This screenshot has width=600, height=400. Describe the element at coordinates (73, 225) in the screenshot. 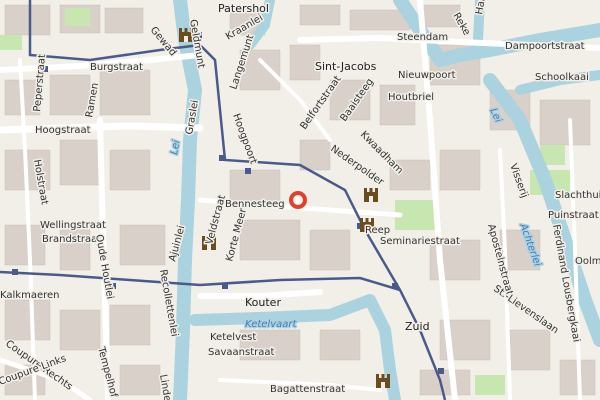

I see `label-wellingstraat: Wellingstraat` at that location.